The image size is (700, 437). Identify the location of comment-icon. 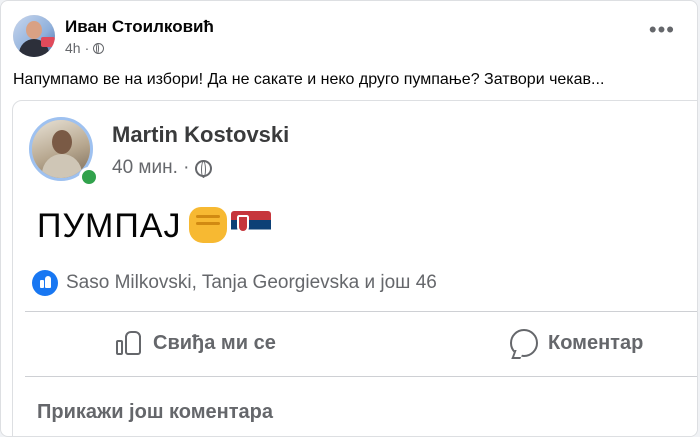
(524, 343).